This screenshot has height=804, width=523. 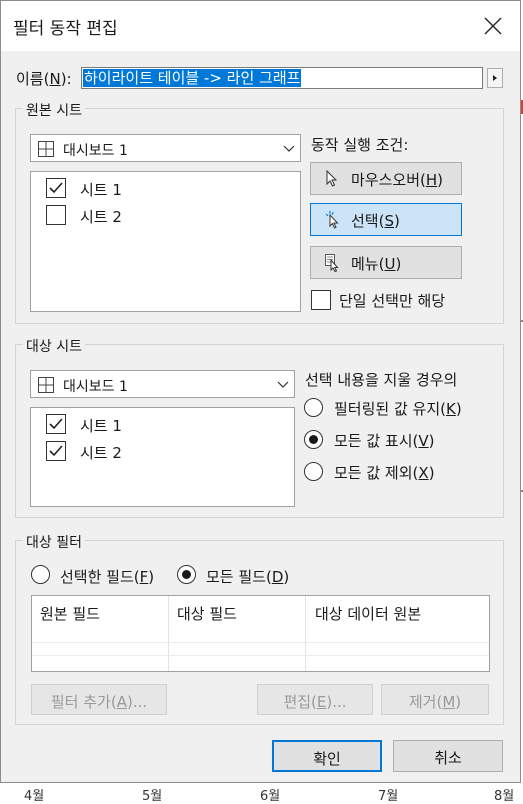 I want to click on ok-label: 확인, so click(x=327, y=759).